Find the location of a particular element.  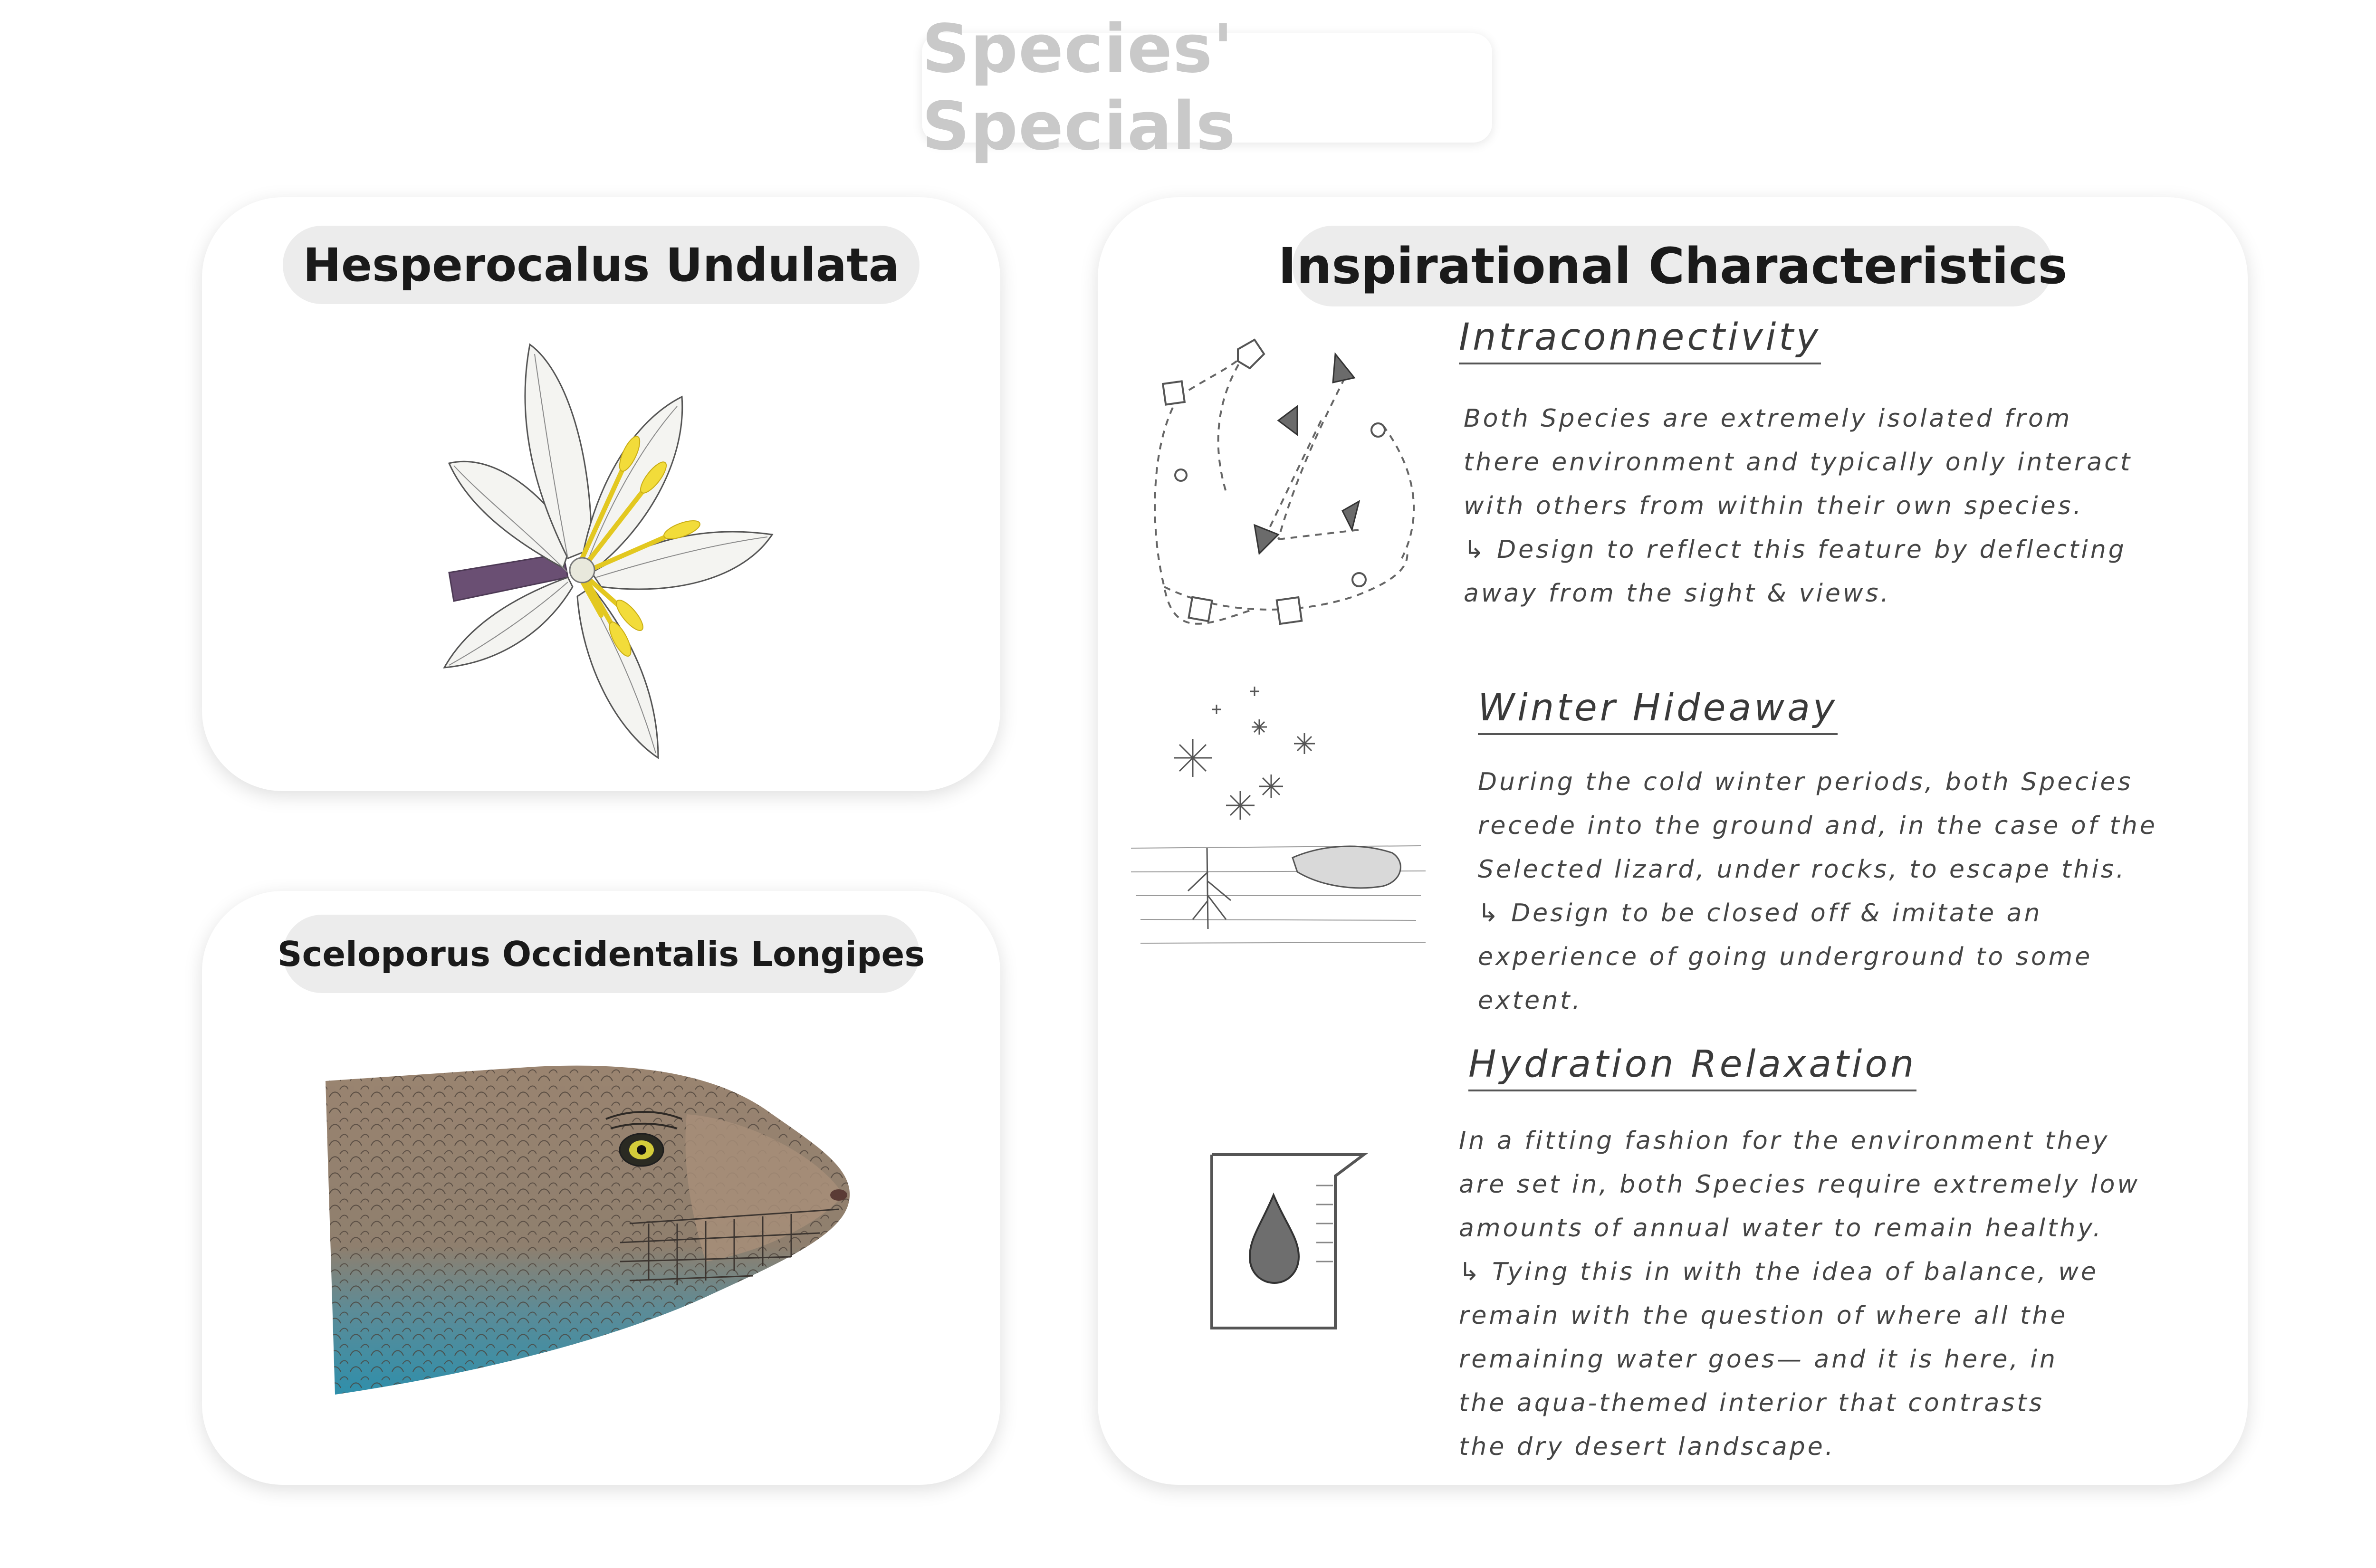

page-title-text: Species' Specials is located at coordinates (1079, 87).